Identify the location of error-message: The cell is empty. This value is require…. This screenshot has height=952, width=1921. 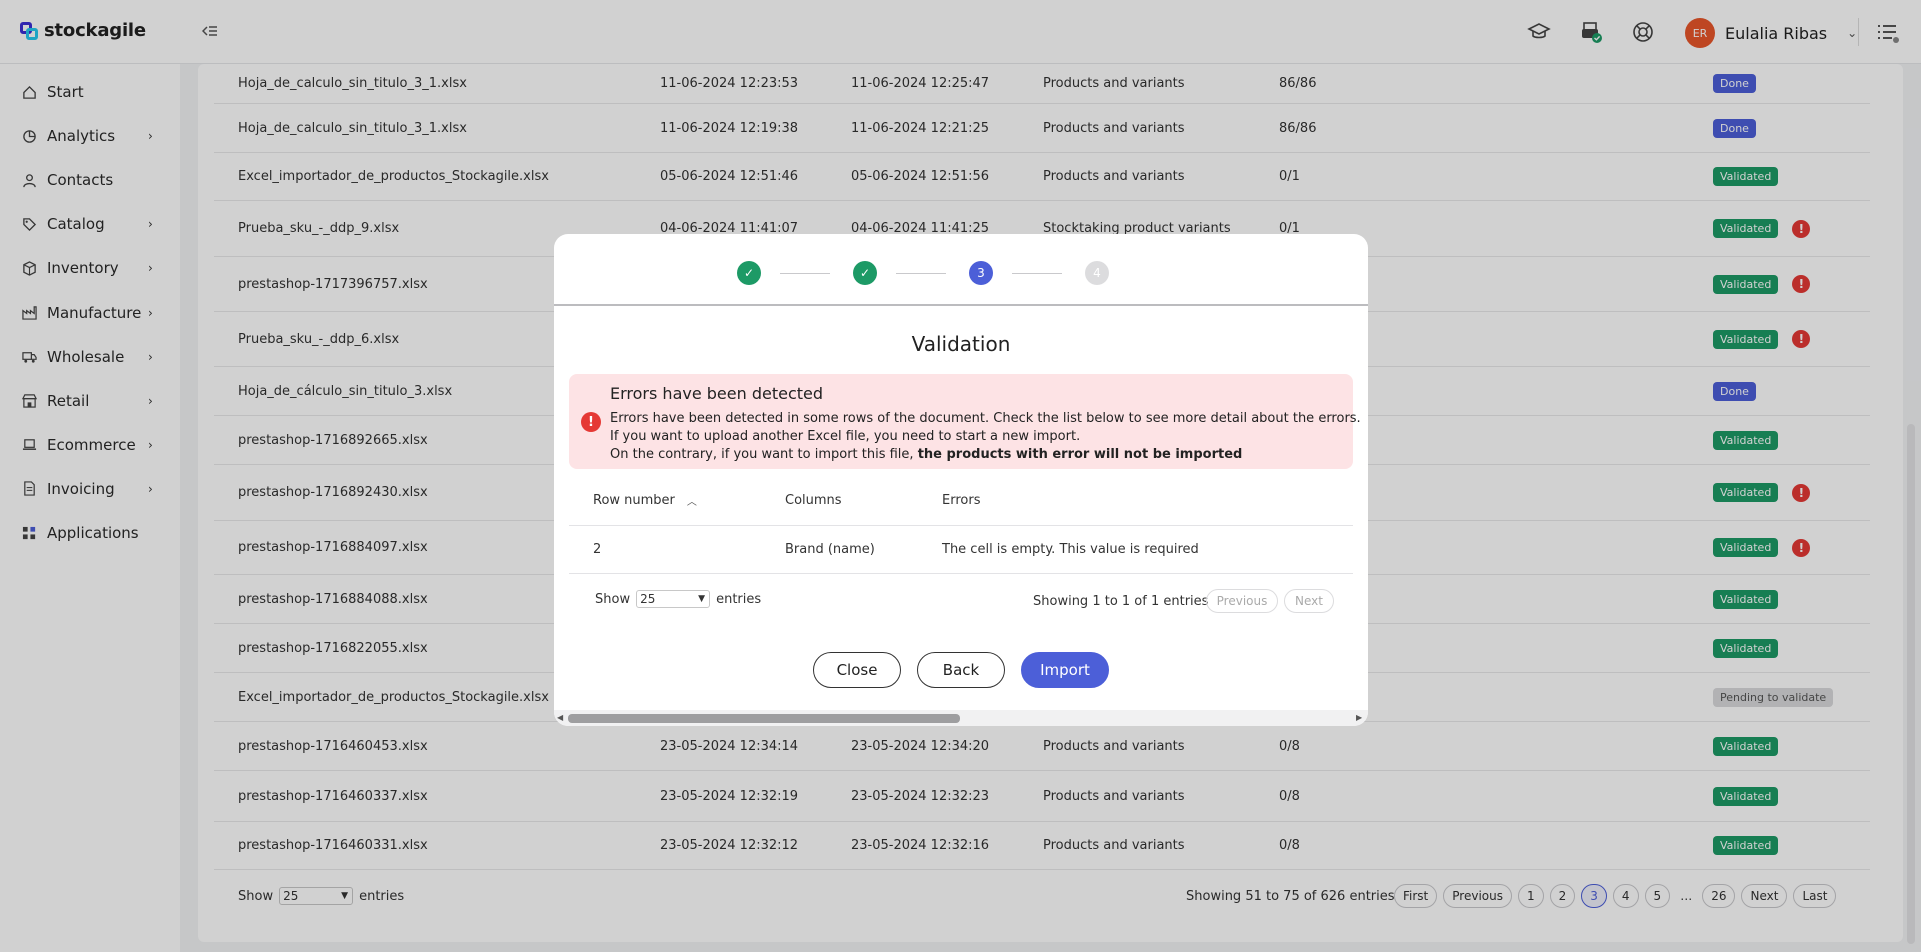
(1070, 549).